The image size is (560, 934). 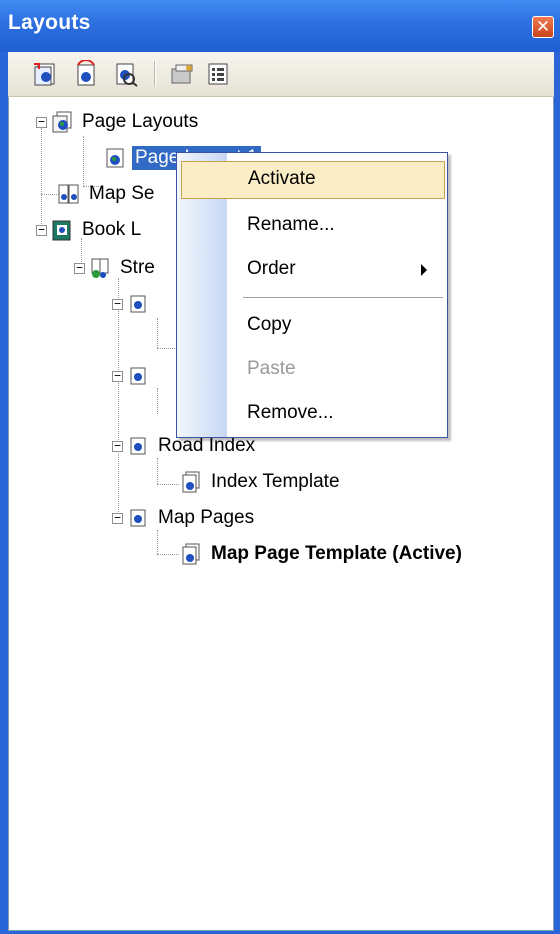 I want to click on page-layout-icon, so click(x=115, y=158).